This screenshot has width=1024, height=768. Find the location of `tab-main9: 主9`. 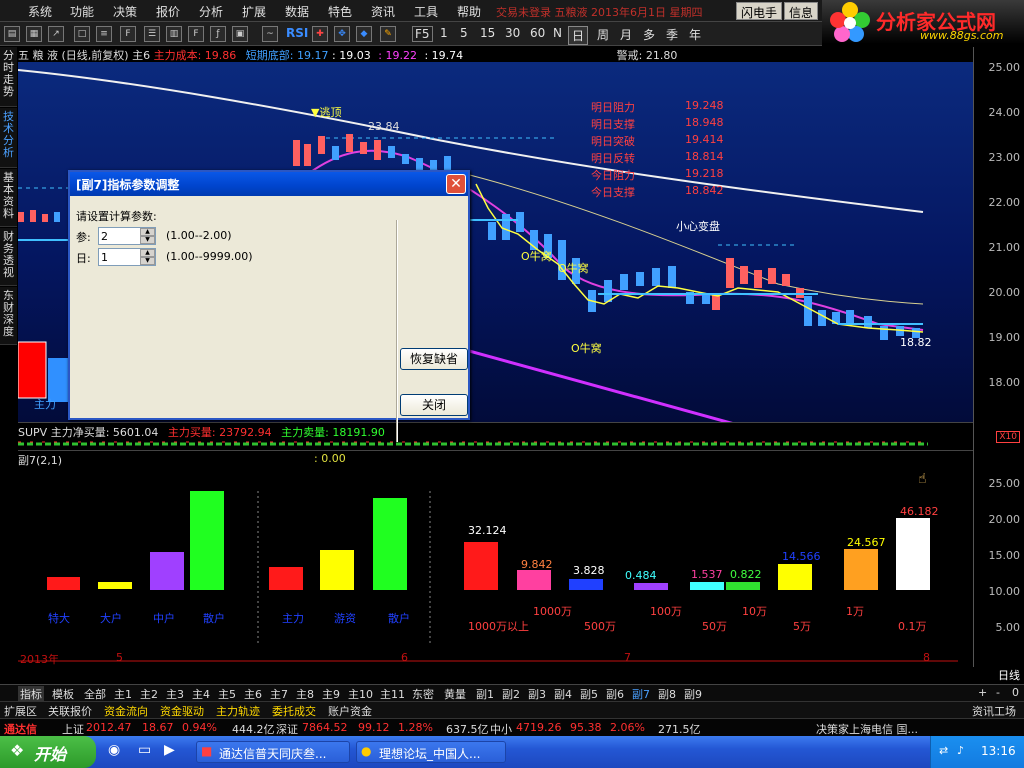

tab-main9: 主9 is located at coordinates (331, 694).